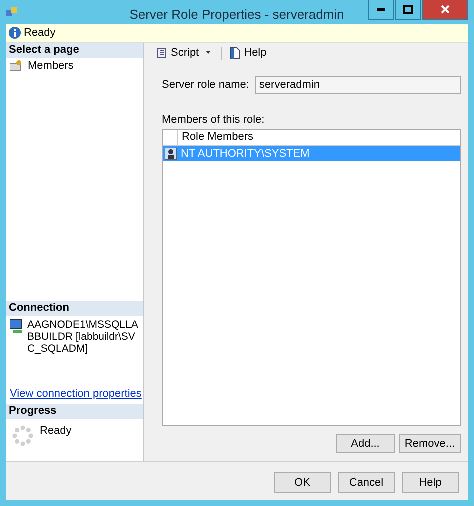 Image resolution: width=474 pixels, height=506 pixels. I want to click on info-icon, so click(15, 33).